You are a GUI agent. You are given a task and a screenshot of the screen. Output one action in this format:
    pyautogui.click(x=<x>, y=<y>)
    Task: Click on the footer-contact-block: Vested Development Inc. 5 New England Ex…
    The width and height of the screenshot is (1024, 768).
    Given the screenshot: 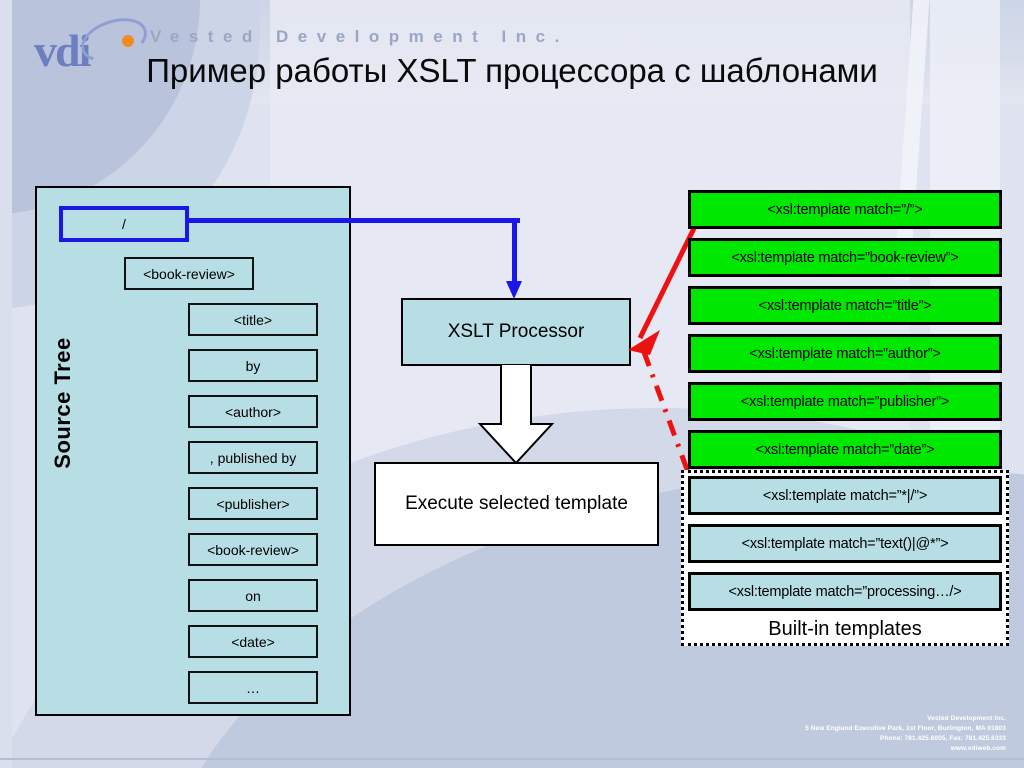 What is the action you would take?
    pyautogui.click(x=905, y=734)
    